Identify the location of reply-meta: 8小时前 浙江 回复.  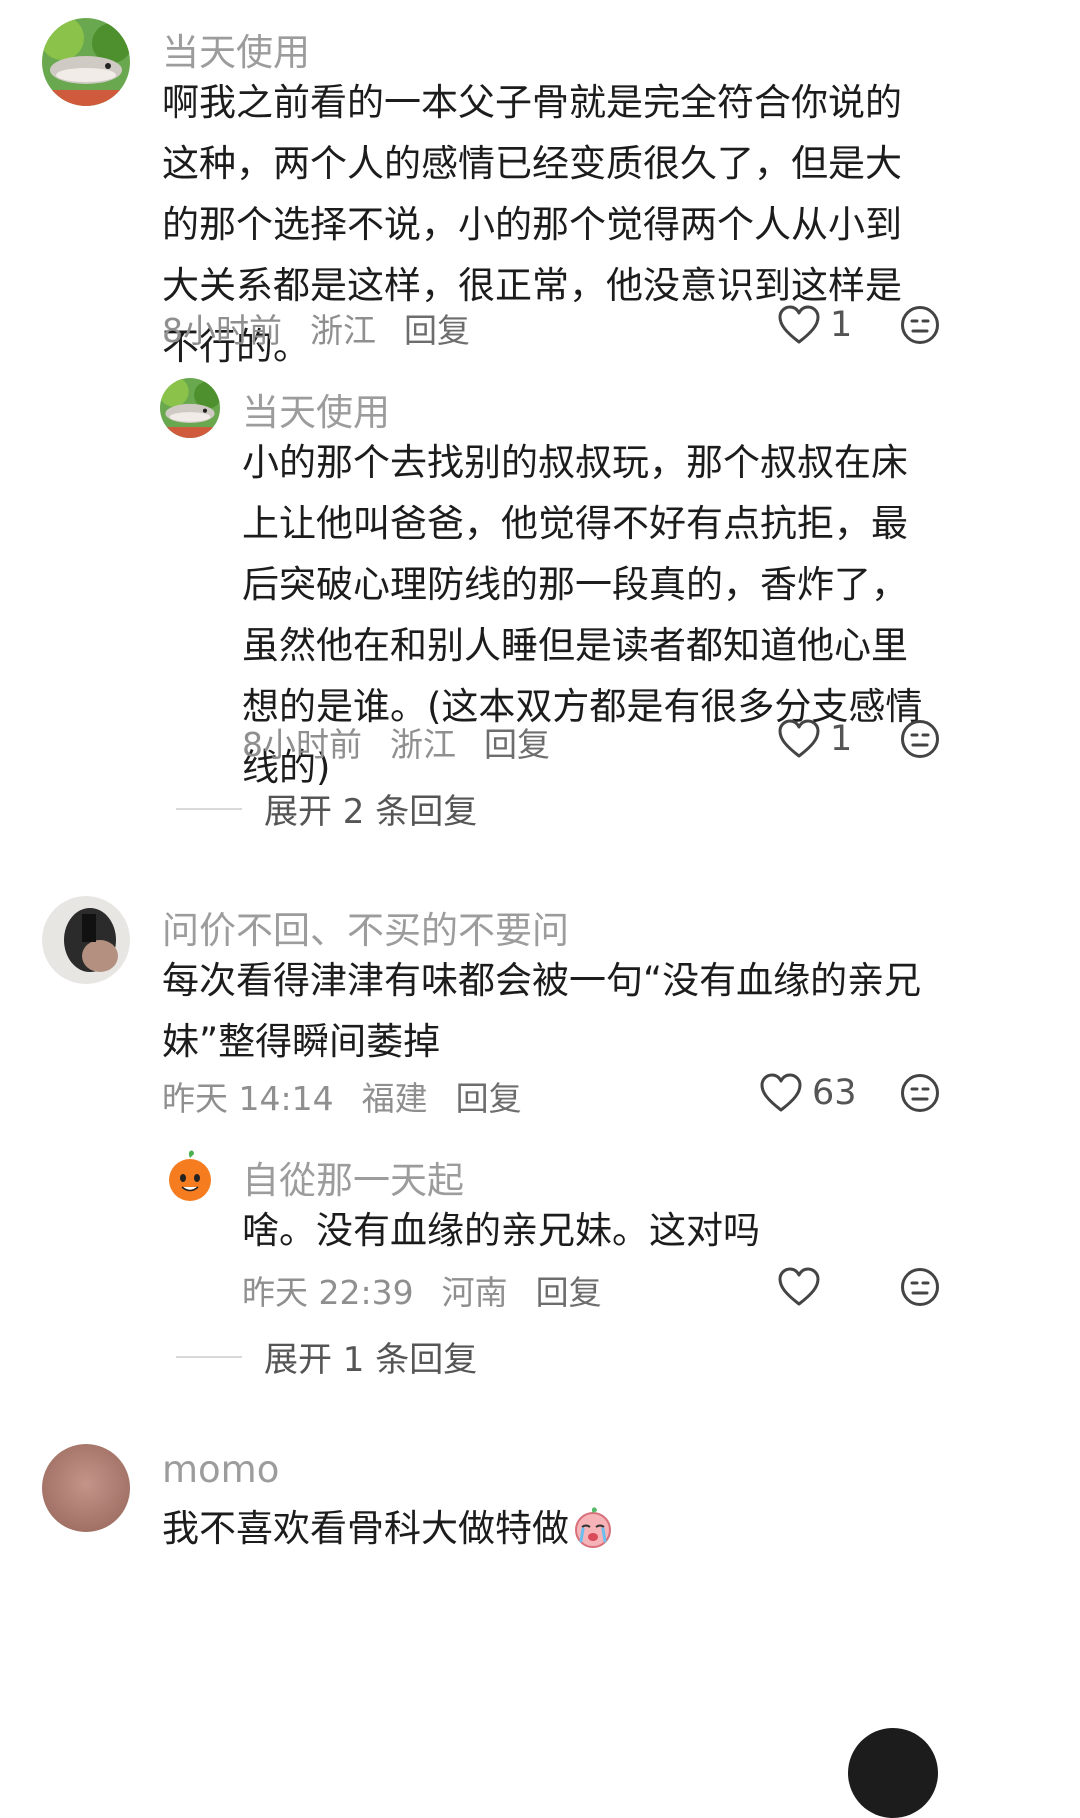
(396, 742).